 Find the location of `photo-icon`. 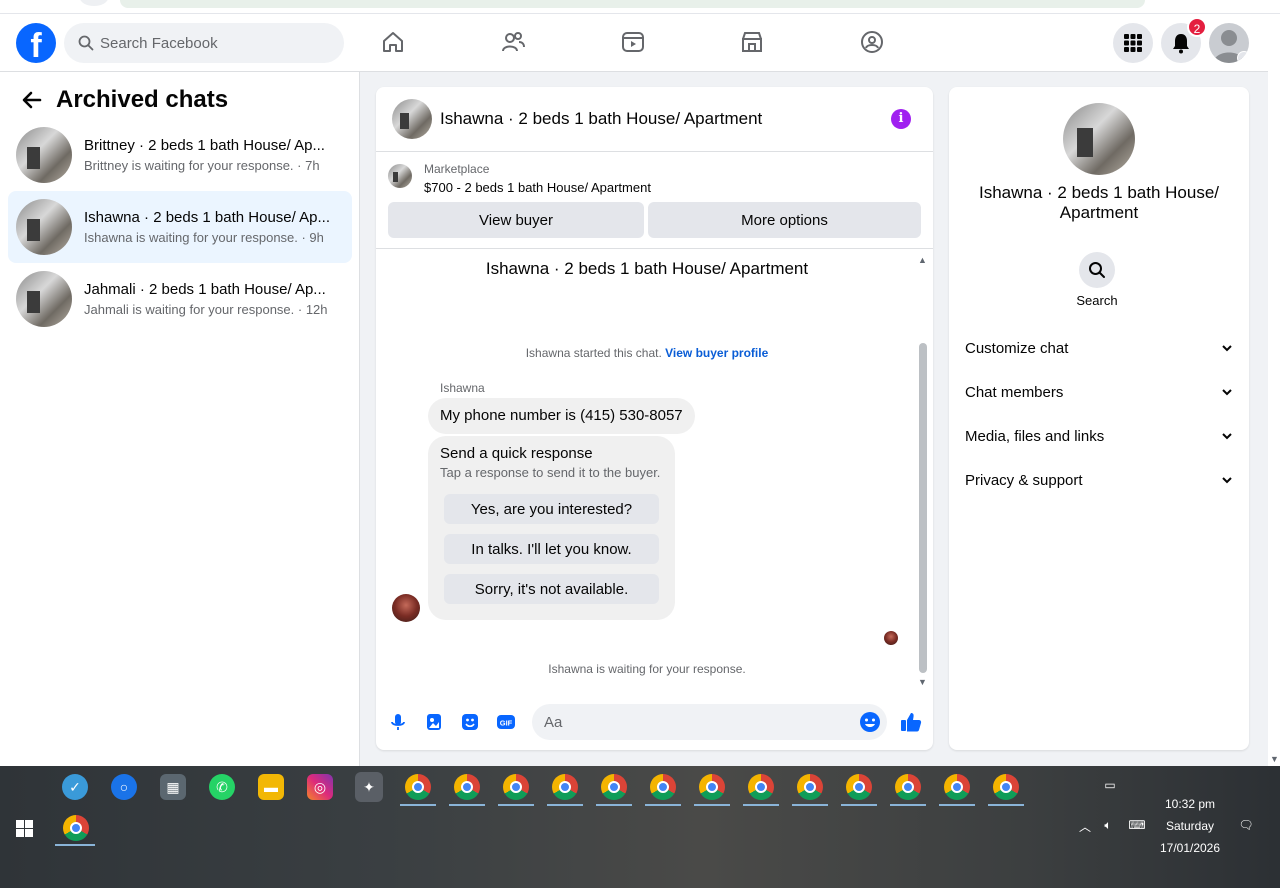

photo-icon is located at coordinates (434, 722).